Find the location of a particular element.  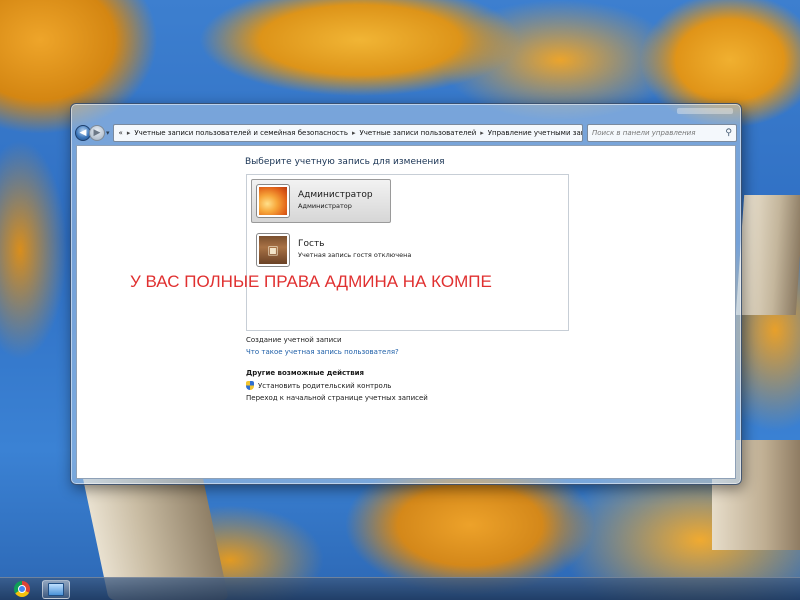

flower-picture-icon is located at coordinates (273, 201).